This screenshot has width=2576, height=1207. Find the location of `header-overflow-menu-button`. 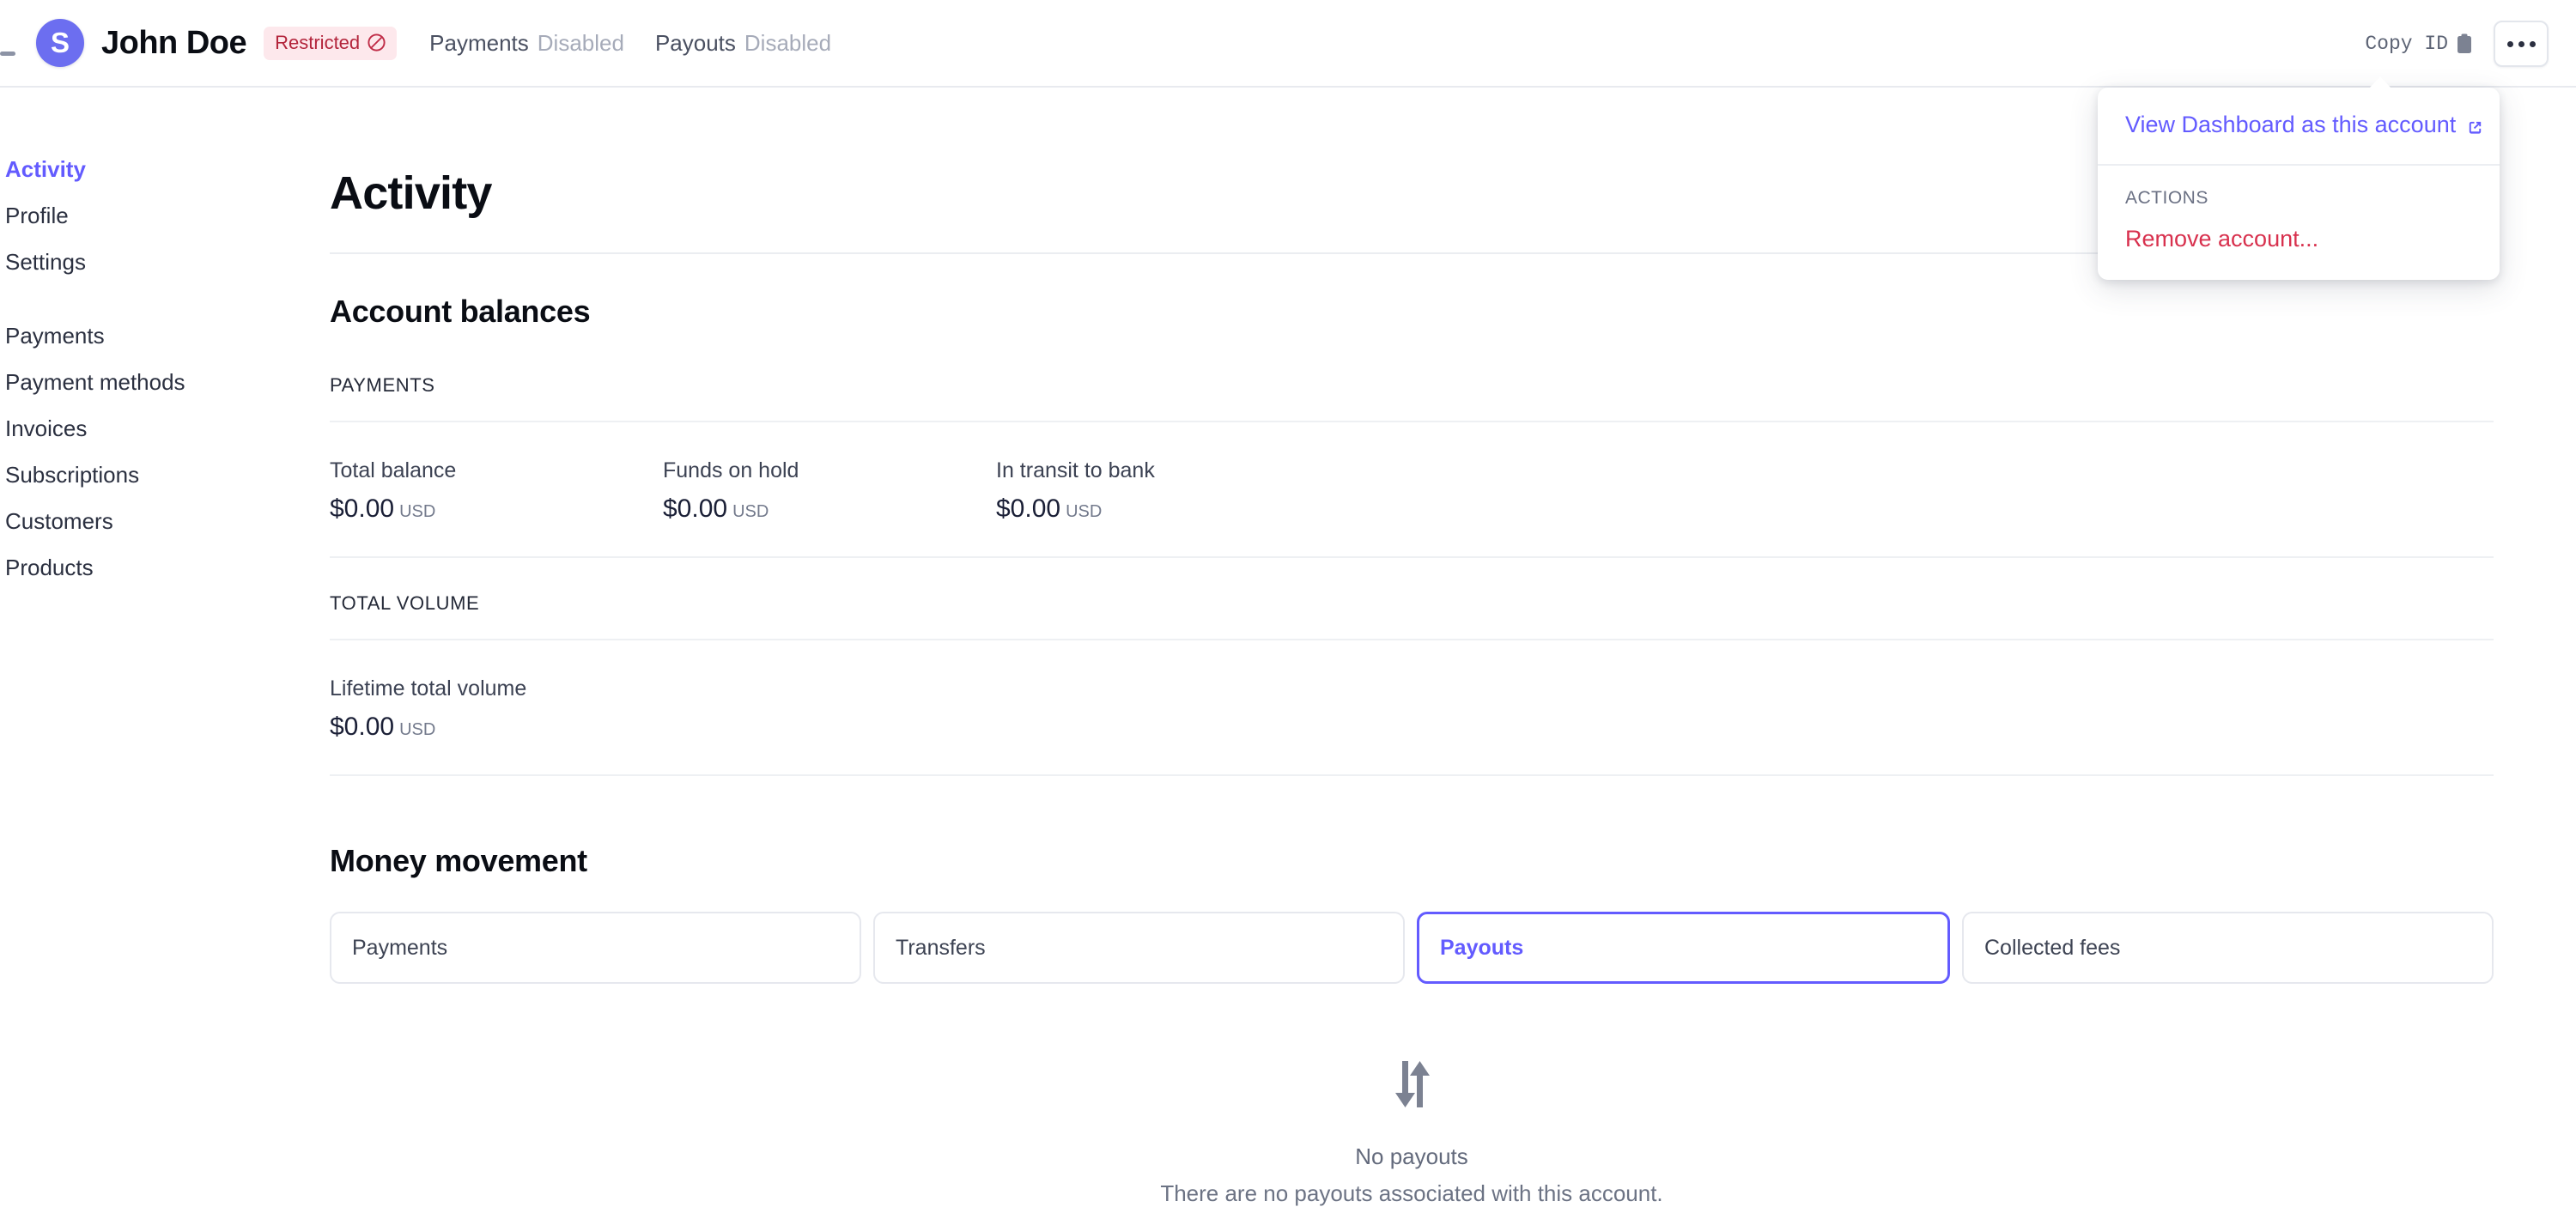

header-overflow-menu-button is located at coordinates (2522, 44).